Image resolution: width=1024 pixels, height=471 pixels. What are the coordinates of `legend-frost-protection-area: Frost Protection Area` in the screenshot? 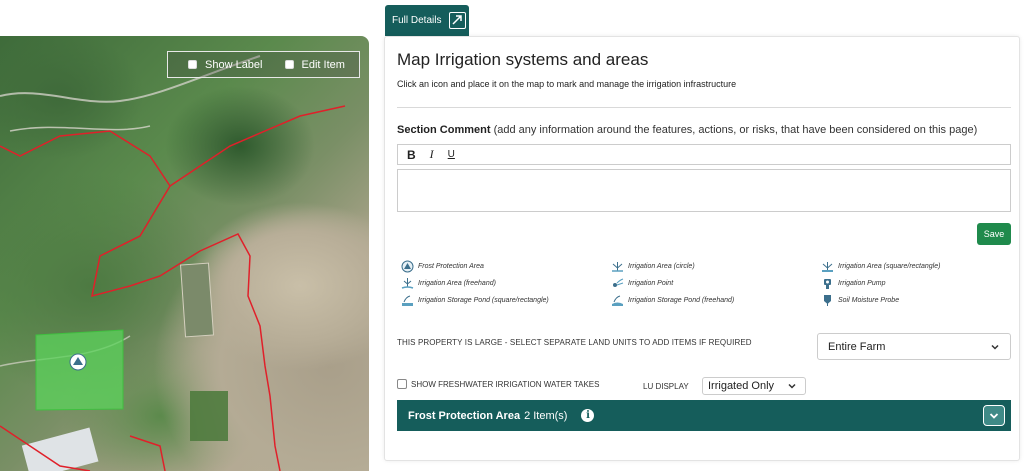 It's located at (442, 266).